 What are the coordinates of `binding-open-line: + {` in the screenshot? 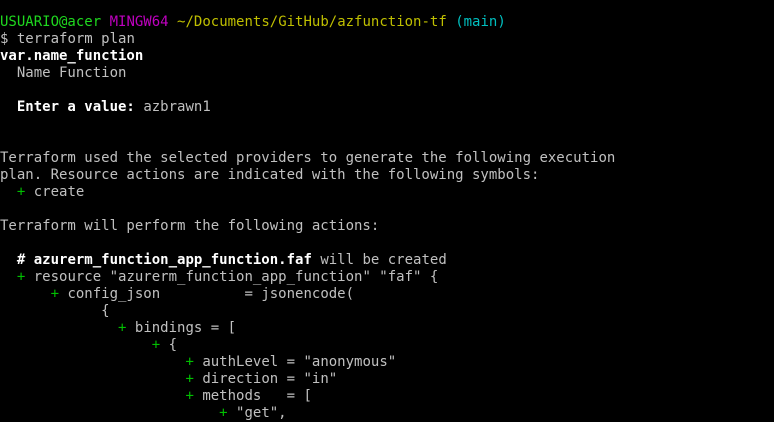 It's located at (387, 345).